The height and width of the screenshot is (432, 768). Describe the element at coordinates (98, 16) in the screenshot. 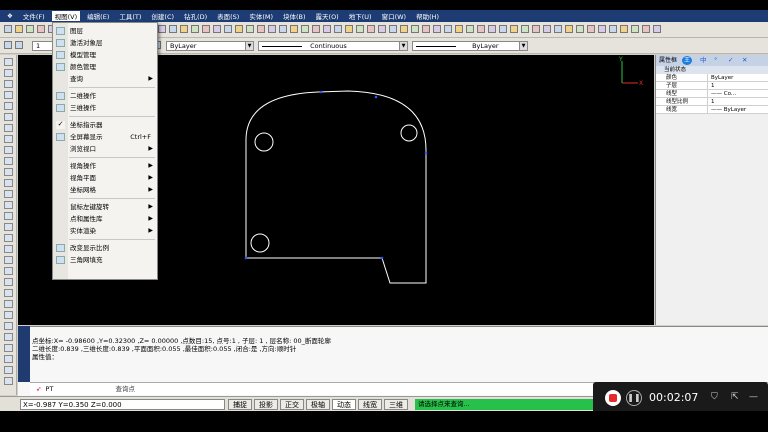

I see `menu-edit: 编辑(E)` at that location.